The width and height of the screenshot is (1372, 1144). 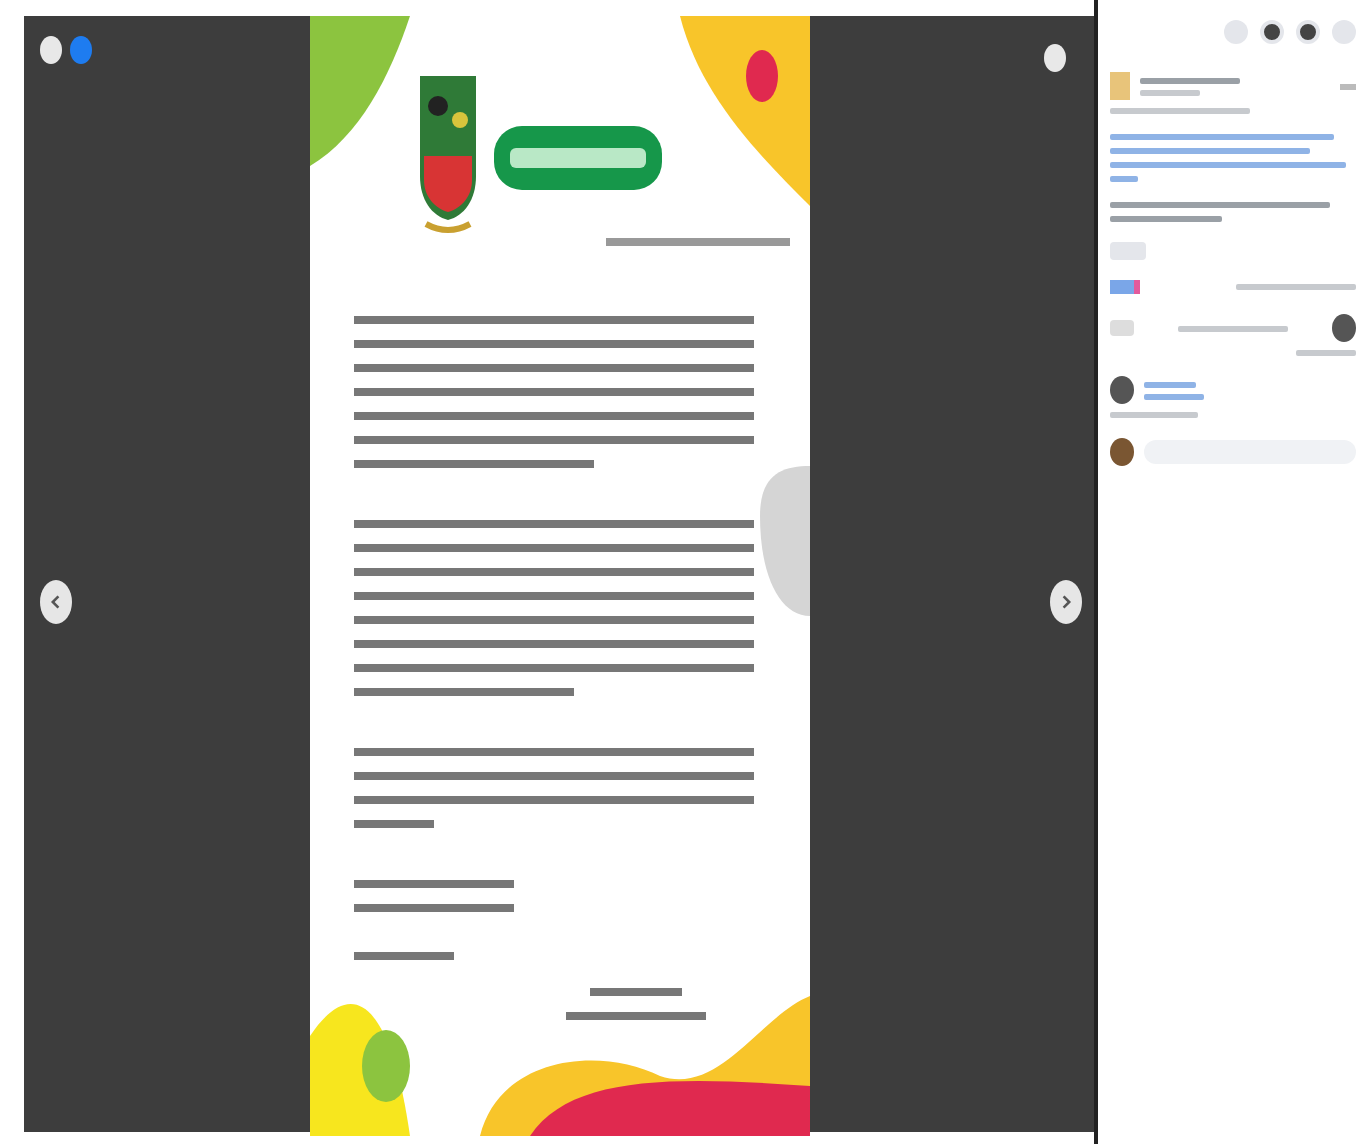 What do you see at coordinates (1348, 86) in the screenshot?
I see `more-icon` at bounding box center [1348, 86].